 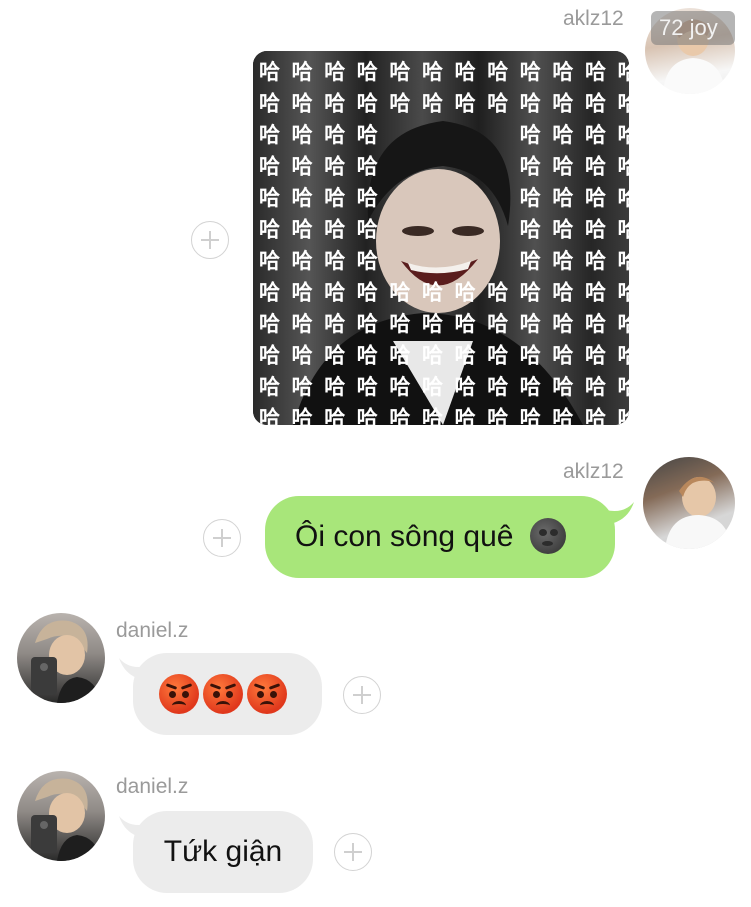 I want to click on message-bubble, so click(x=227, y=694).